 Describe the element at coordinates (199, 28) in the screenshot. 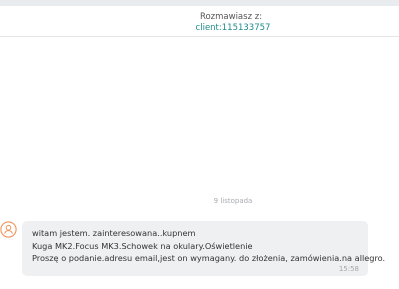

I see `client-link: client:115133757` at that location.